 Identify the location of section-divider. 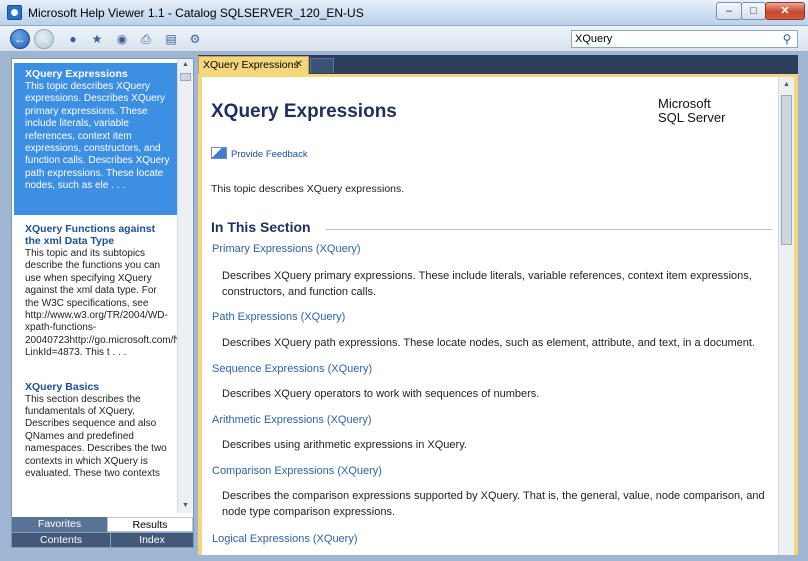
(549, 229).